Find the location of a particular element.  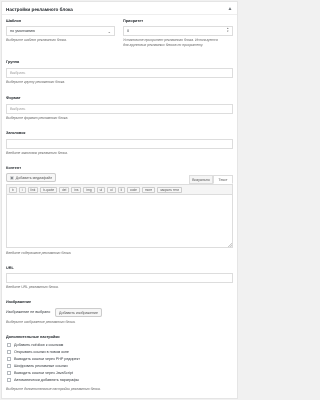

spinner-arrows-icon: ▲ ▼ is located at coordinates (228, 30).